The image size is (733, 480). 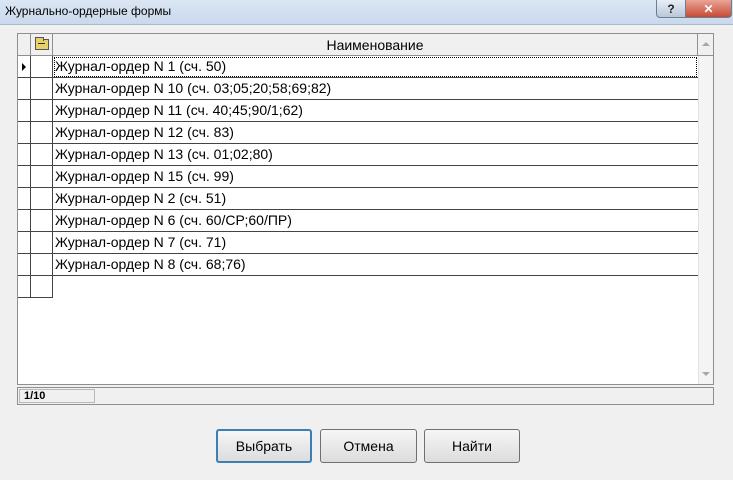 I want to click on row-name-cell: Журнал-ордер N 11 (сч. 40;45;90/1;62), so click(x=375, y=111).